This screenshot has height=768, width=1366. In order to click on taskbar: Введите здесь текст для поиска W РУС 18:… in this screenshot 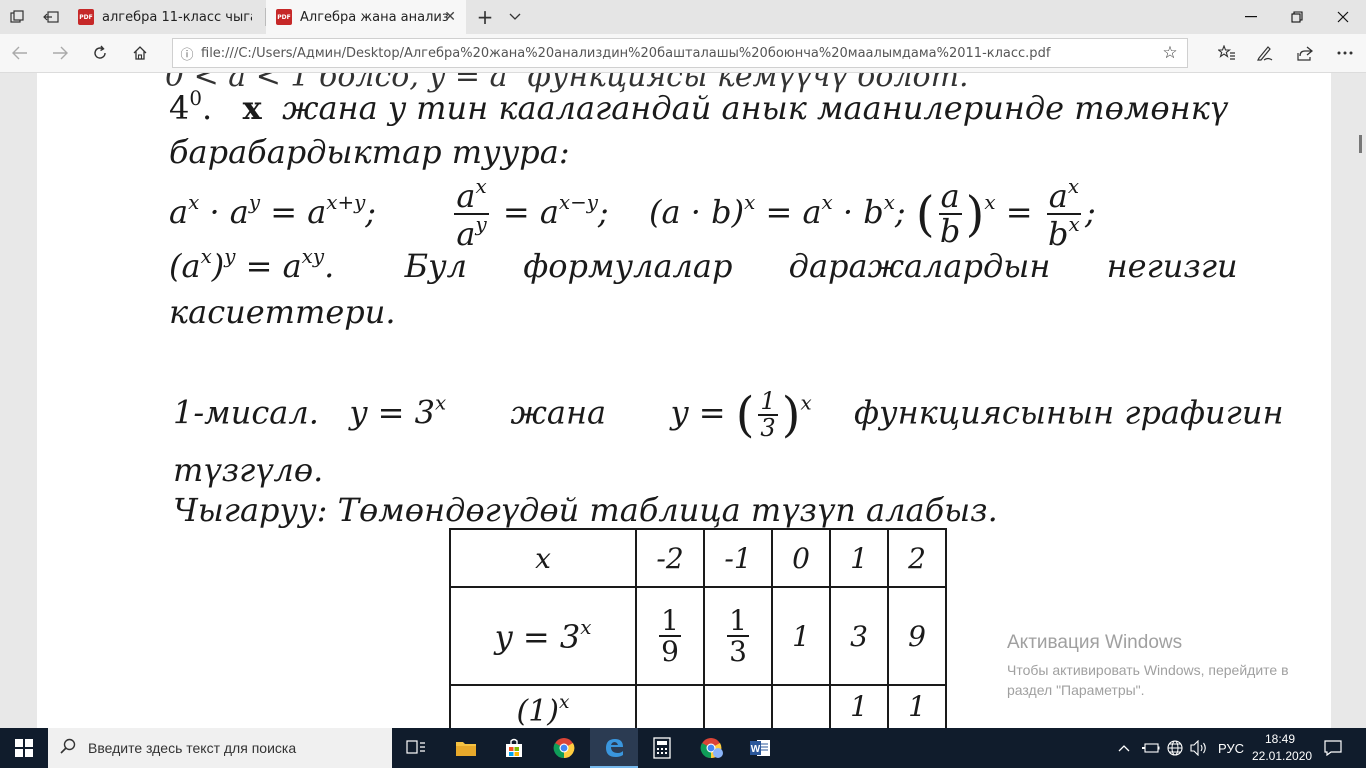, I will do `click(683, 748)`.